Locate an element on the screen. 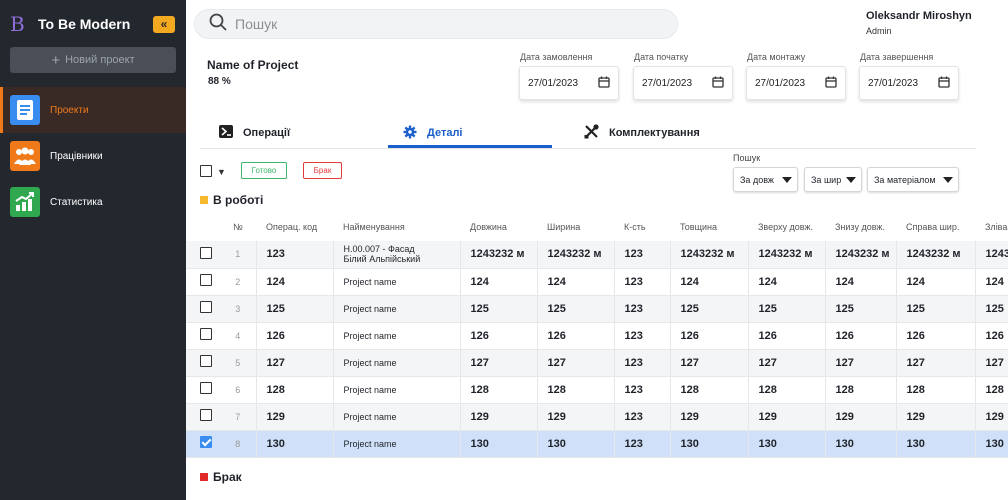 The image size is (1008, 500). new-project-label: Новий проект is located at coordinates (100, 60).